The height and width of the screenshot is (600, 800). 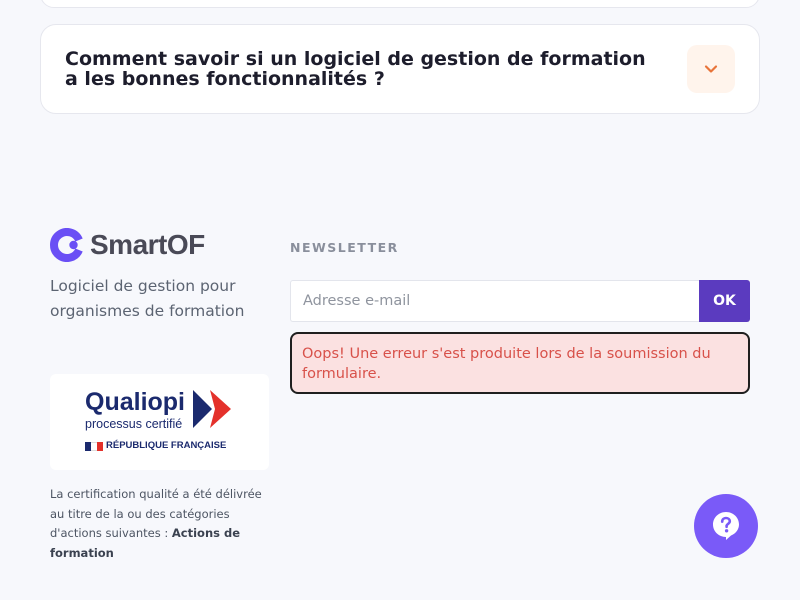 I want to click on chevron-down-icon, so click(x=711, y=69).